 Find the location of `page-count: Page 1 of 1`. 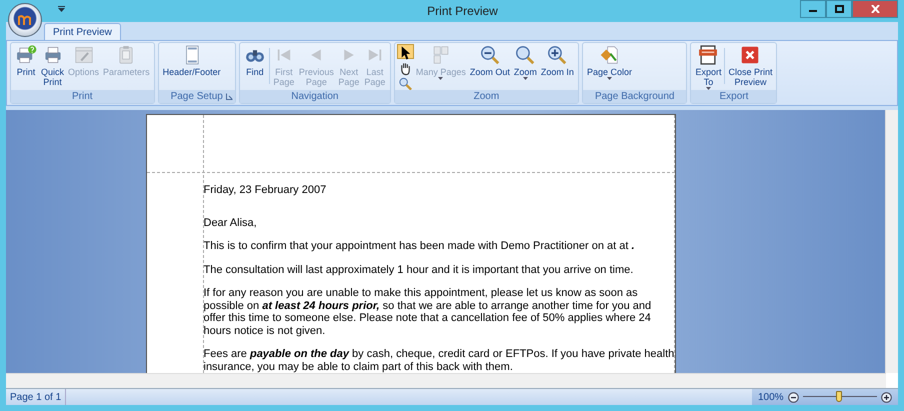

page-count: Page 1 of 1 is located at coordinates (36, 397).